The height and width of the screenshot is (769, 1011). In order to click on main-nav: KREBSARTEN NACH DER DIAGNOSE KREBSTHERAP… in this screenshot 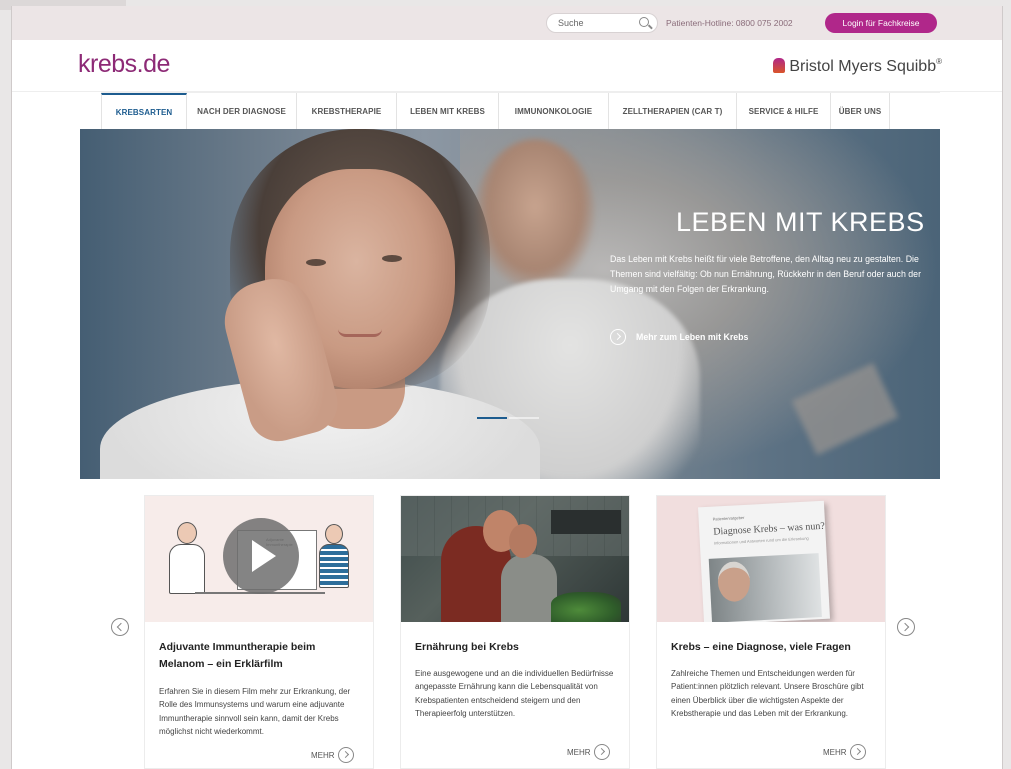, I will do `click(520, 111)`.